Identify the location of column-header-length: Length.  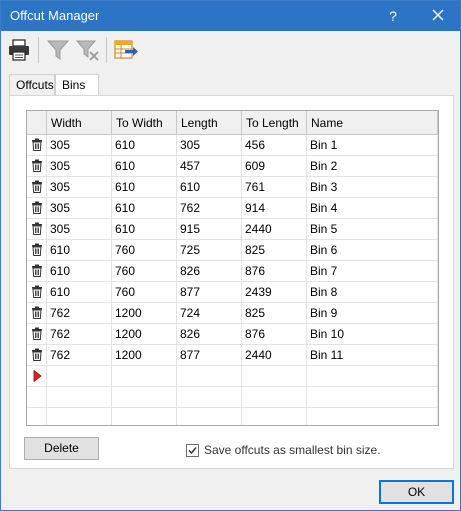
(209, 123).